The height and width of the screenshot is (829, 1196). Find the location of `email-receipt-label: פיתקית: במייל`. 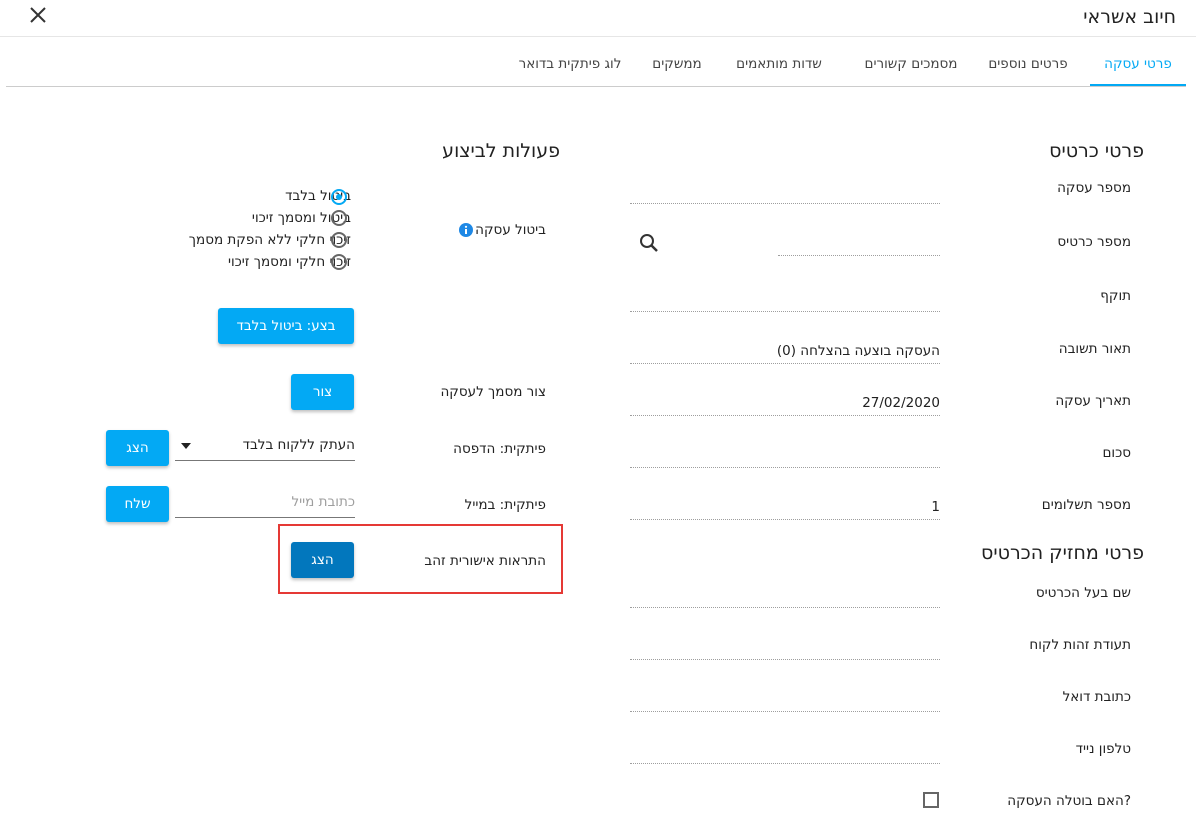

email-receipt-label: פיתקית: במייל is located at coordinates (505, 505).